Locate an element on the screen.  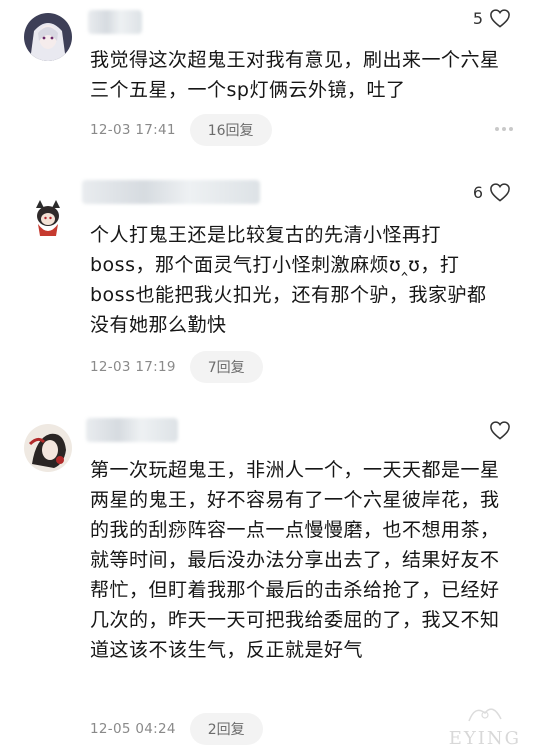
like-button: 6 is located at coordinates (492, 192).